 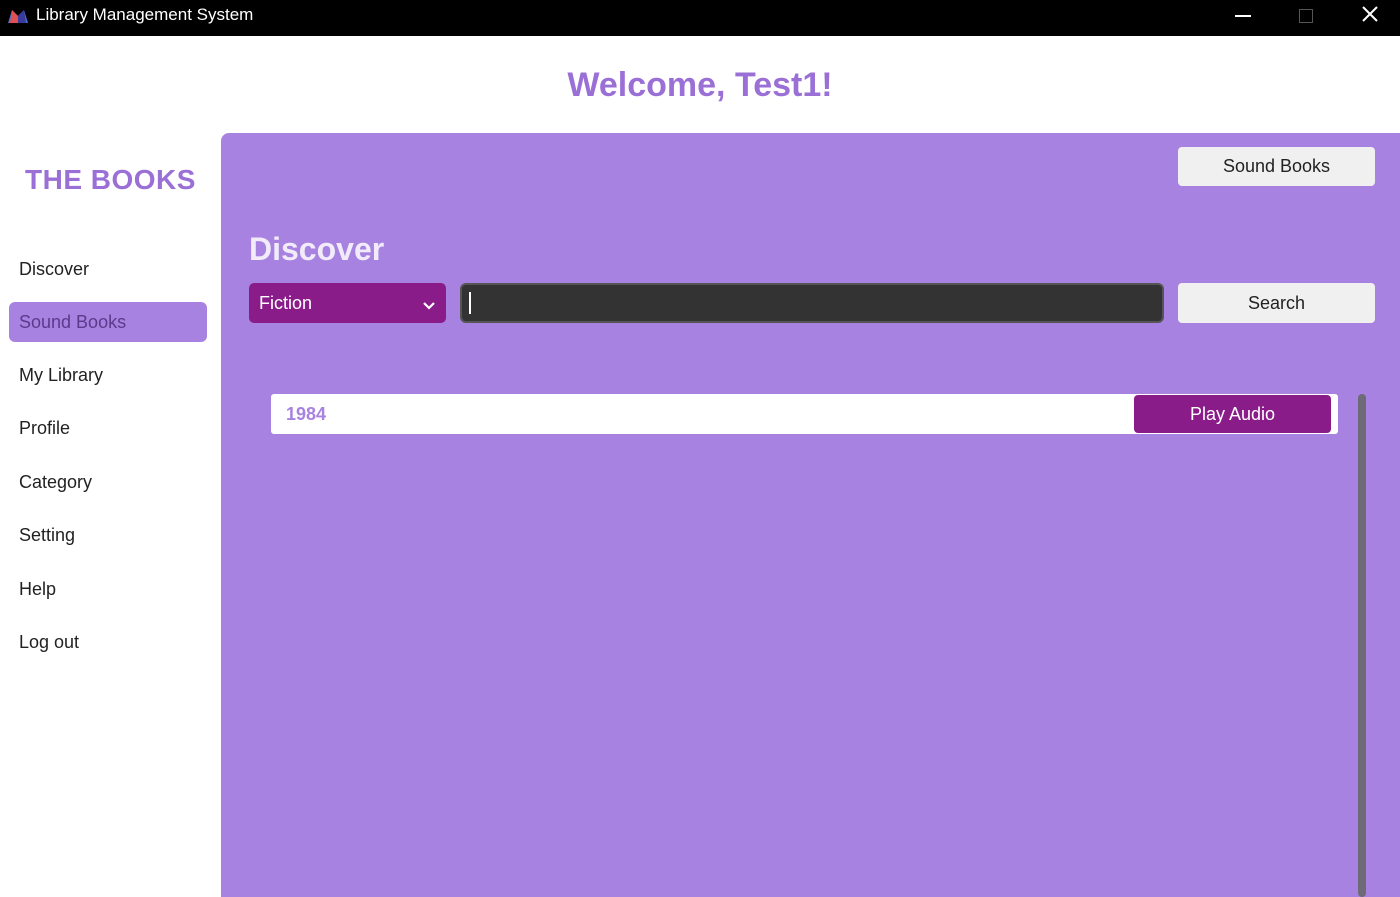 What do you see at coordinates (108, 428) in the screenshot?
I see `sidebar-item-profile: Profile` at bounding box center [108, 428].